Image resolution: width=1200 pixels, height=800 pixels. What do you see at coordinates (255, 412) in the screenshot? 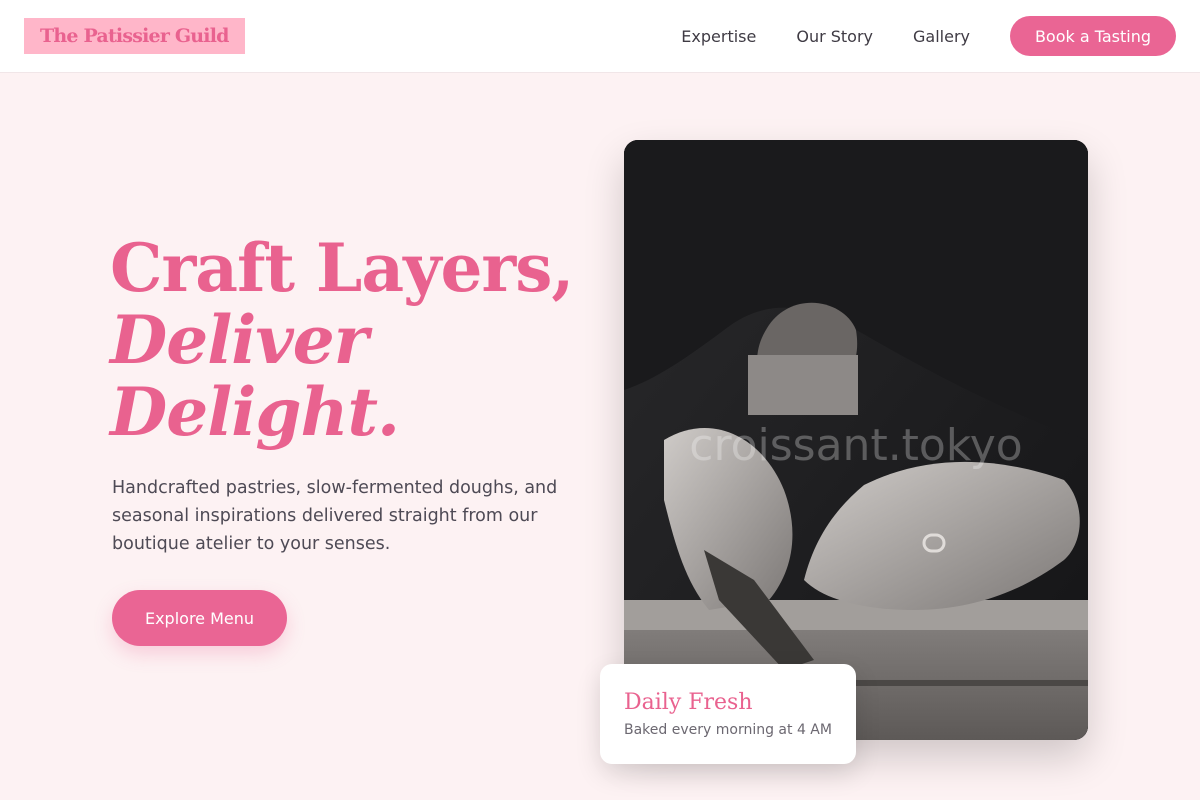
I see `hero-title-line-3: Delight.` at bounding box center [255, 412].